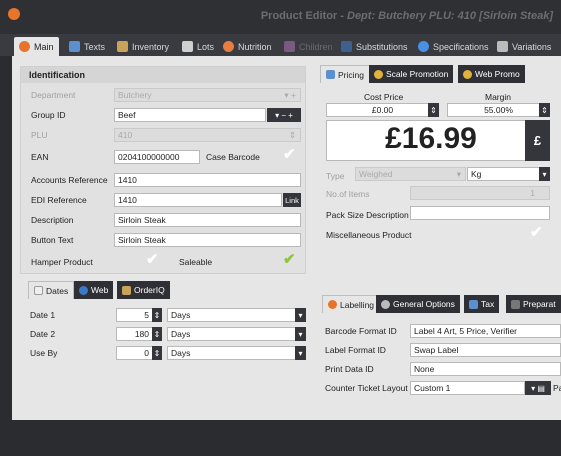 The height and width of the screenshot is (456, 561). What do you see at coordinates (190, 115) in the screenshot?
I see `group-field: Beef` at bounding box center [190, 115].